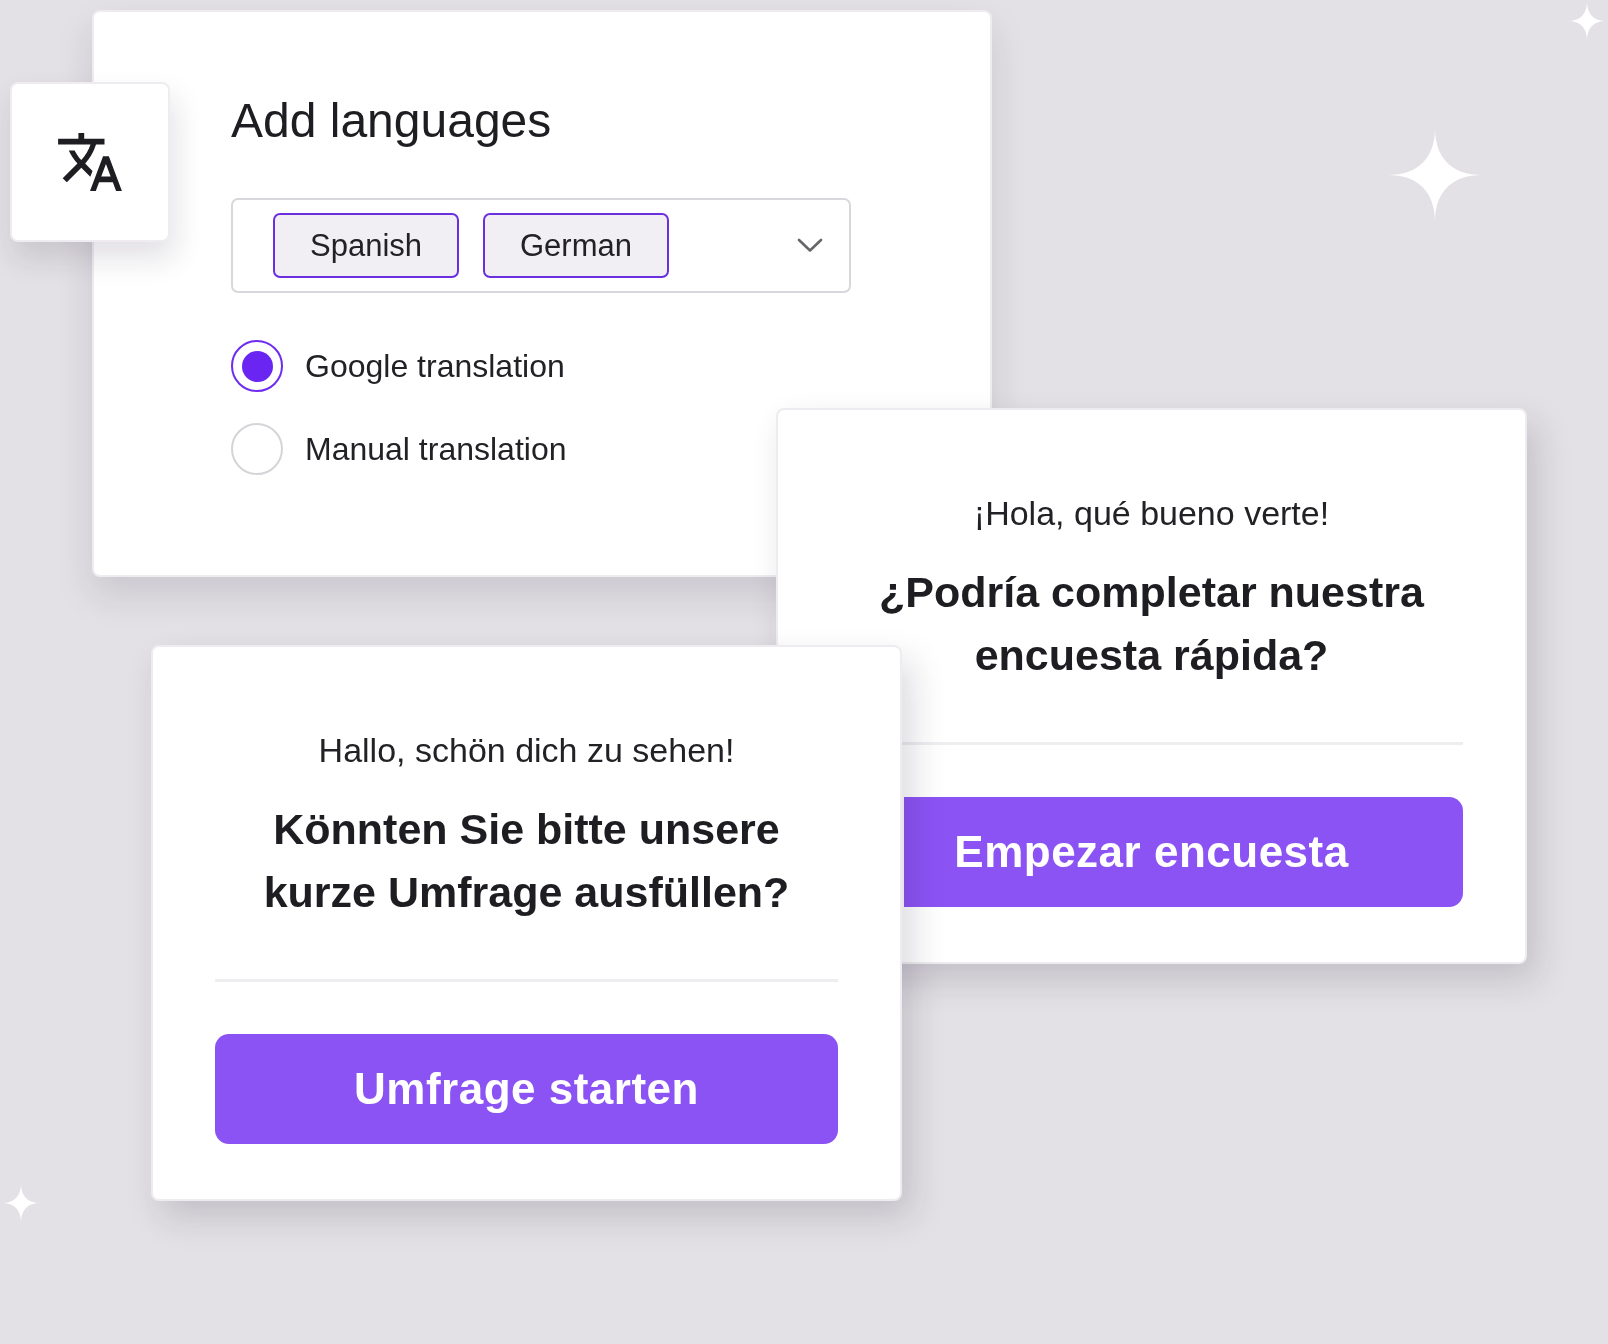  I want to click on survey-question: ¿Podría completar nuestra encuesta rápida?, so click(1152, 624).